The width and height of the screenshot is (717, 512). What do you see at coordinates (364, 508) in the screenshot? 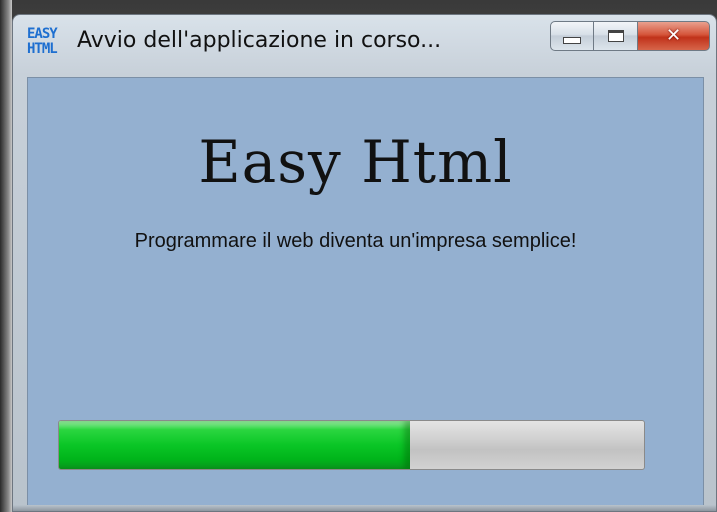
I see `window-bottom-border` at bounding box center [364, 508].